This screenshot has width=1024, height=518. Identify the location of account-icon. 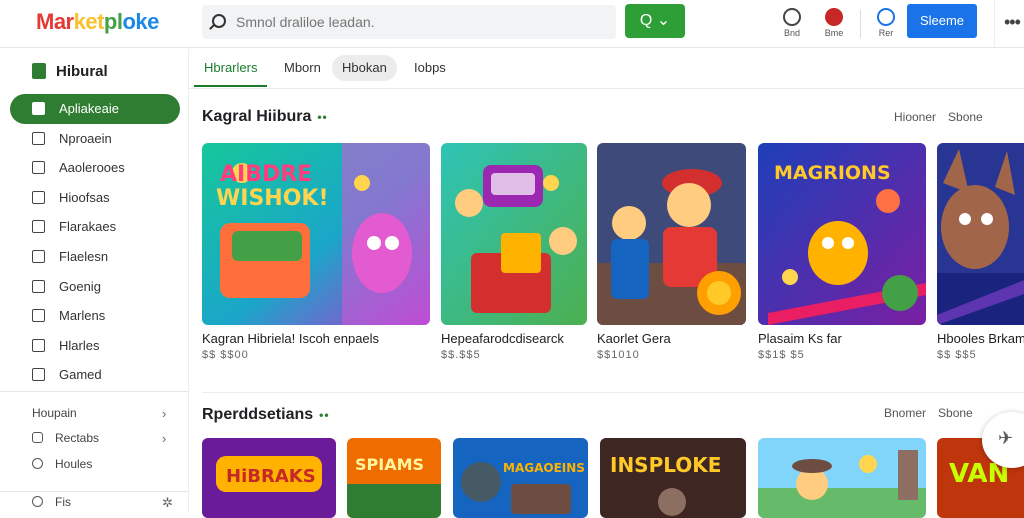
(886, 17).